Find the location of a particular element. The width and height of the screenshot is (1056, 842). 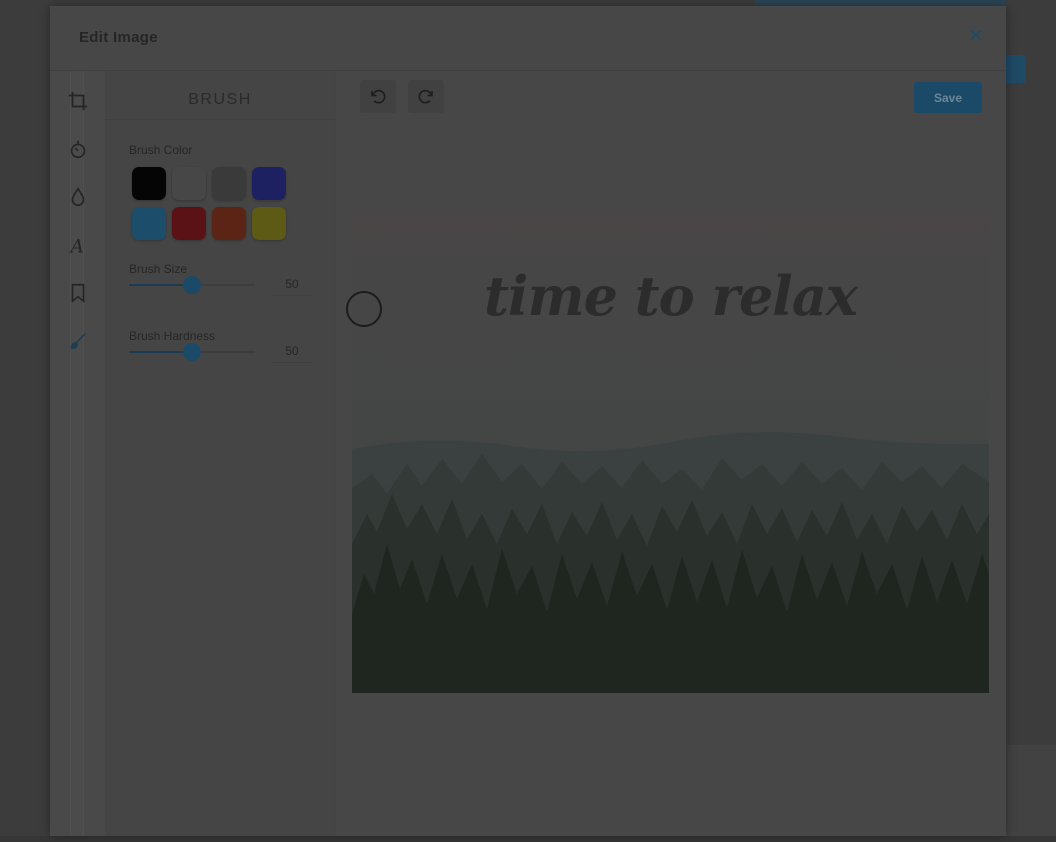

brush-icon is located at coordinates (78, 341).